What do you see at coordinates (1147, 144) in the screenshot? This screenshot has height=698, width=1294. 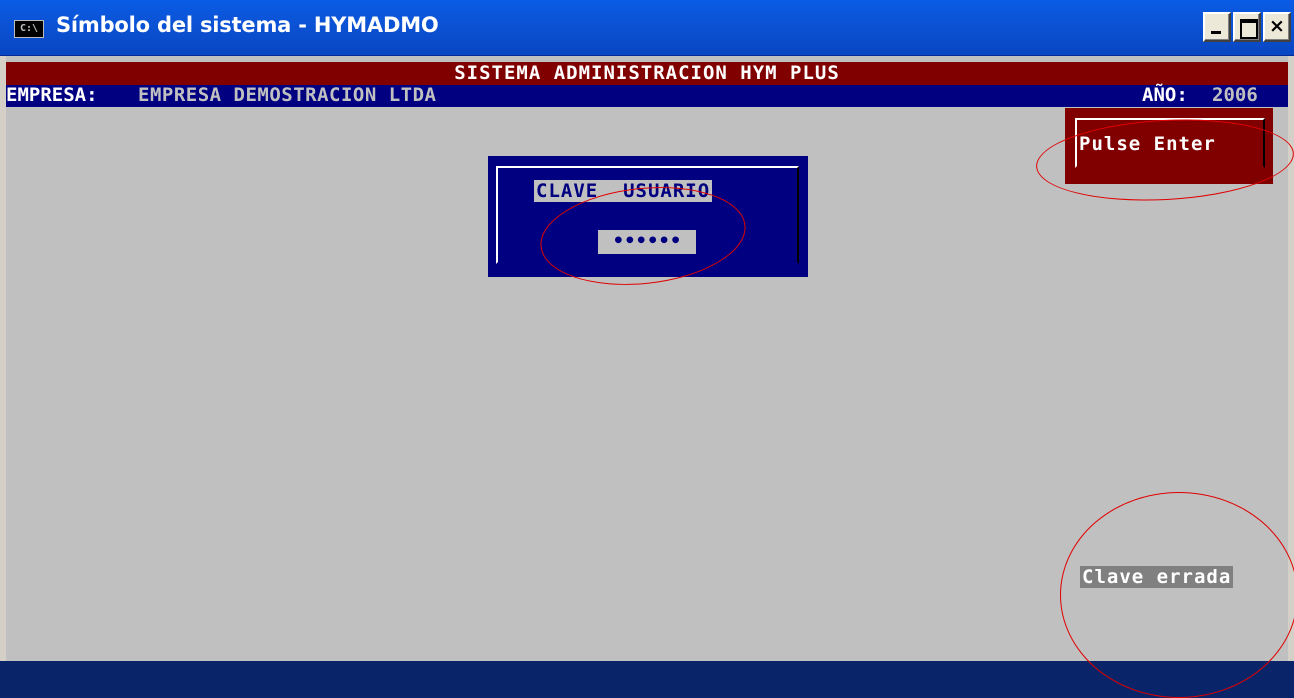 I see `pulse-enter-text: Pulse Enter` at bounding box center [1147, 144].